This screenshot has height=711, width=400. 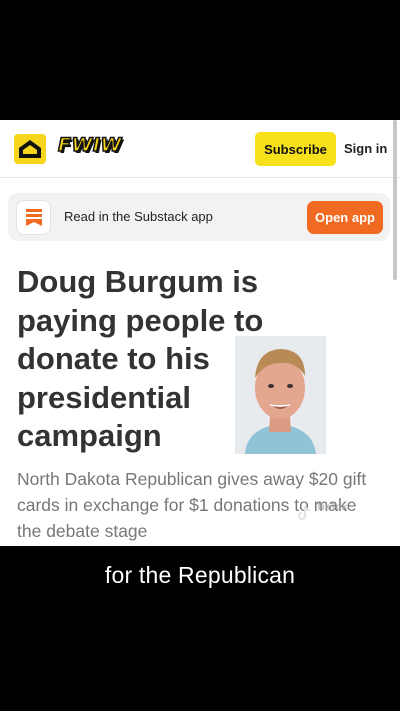 I want to click on subscribe-button: Subscribe, so click(x=295, y=149).